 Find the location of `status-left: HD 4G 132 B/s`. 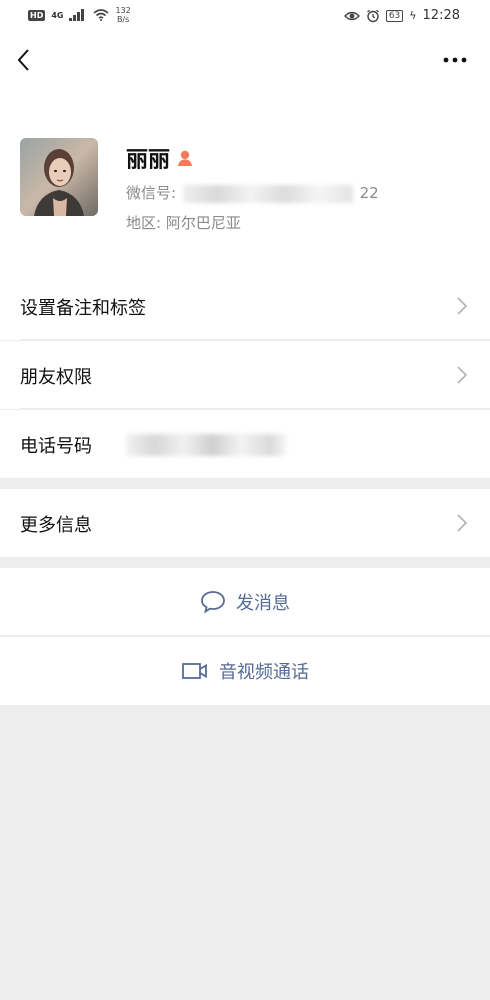

status-left: HD 4G 132 B/s is located at coordinates (79, 15).